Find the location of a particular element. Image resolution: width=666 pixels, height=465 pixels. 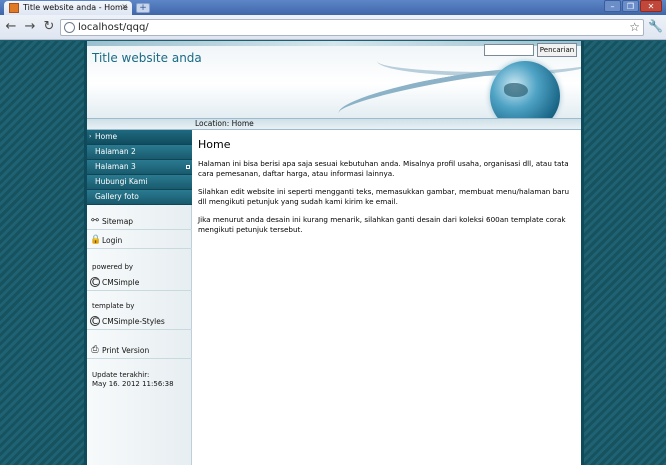

menu-item-gallery-foto: Gallery foto is located at coordinates (139, 197).